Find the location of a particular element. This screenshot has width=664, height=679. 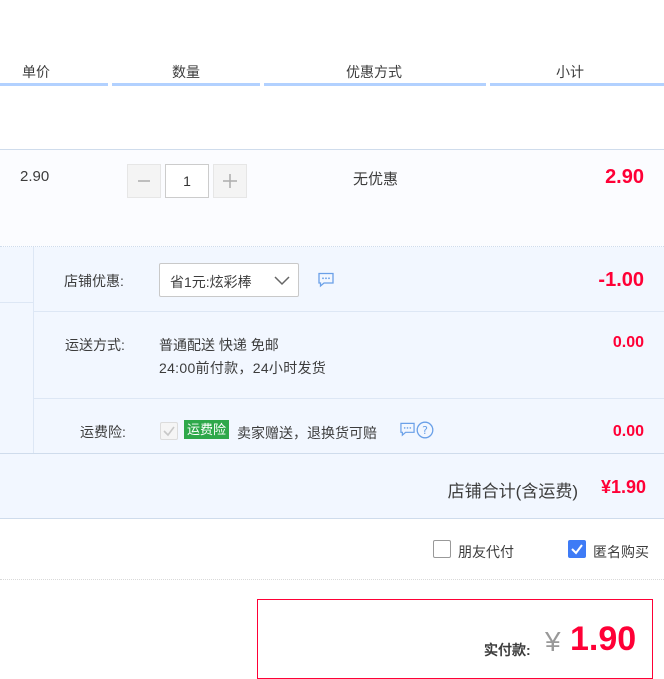

item-promo: 无优惠 is located at coordinates (376, 179).